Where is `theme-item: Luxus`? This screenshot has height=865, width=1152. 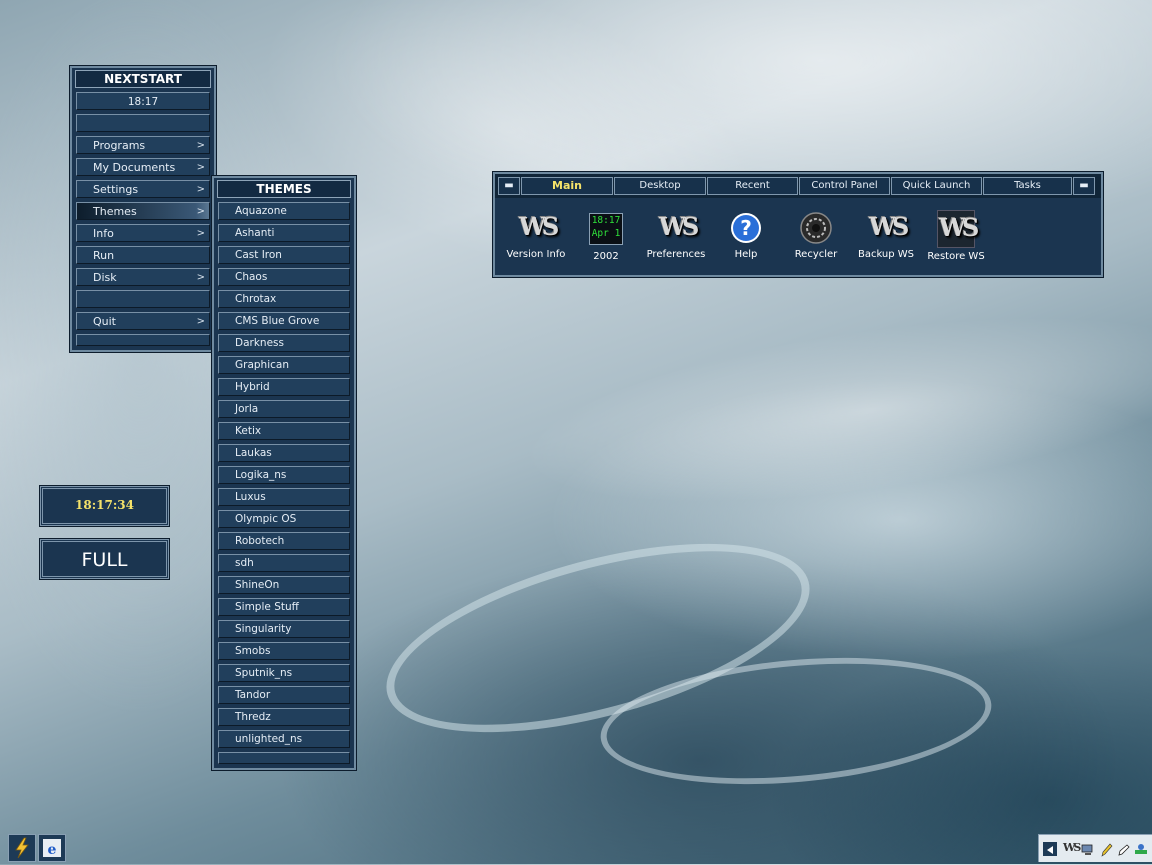
theme-item: Luxus is located at coordinates (284, 497).